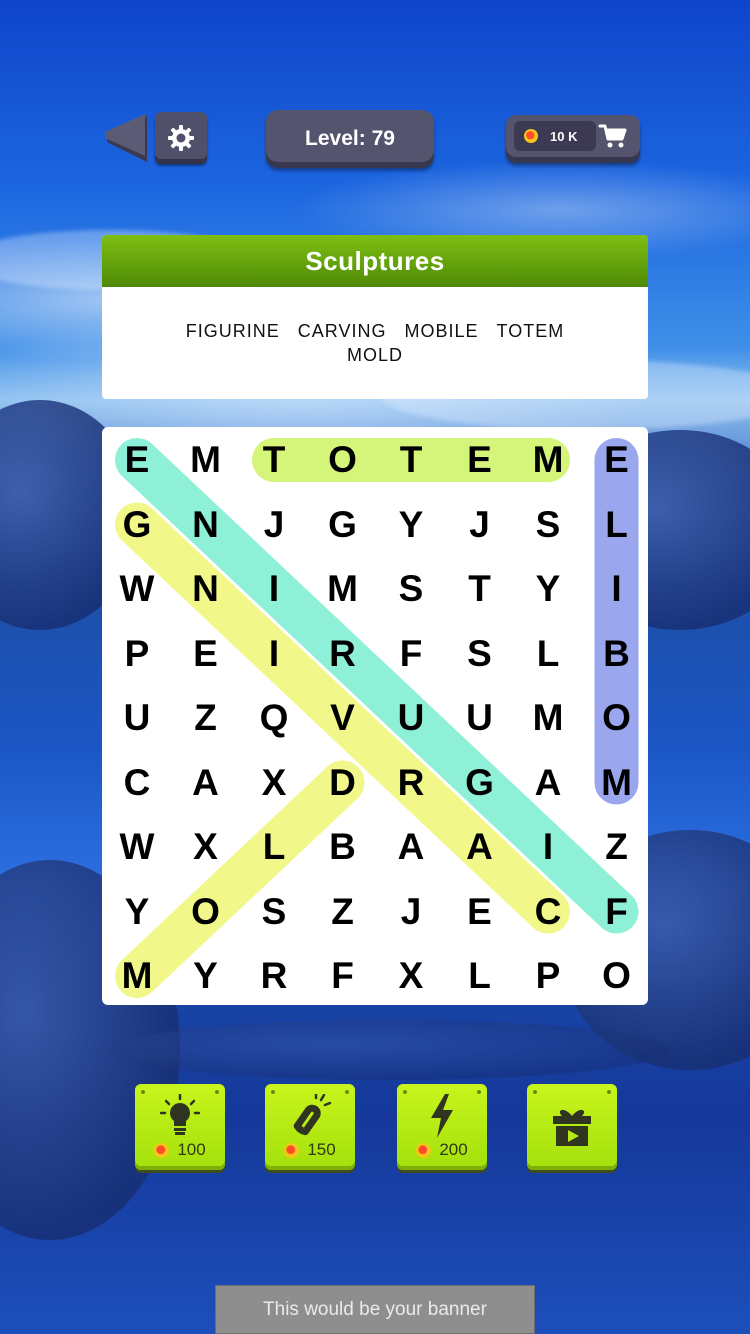  What do you see at coordinates (274, 718) in the screenshot?
I see `grid-cell: Q` at bounding box center [274, 718].